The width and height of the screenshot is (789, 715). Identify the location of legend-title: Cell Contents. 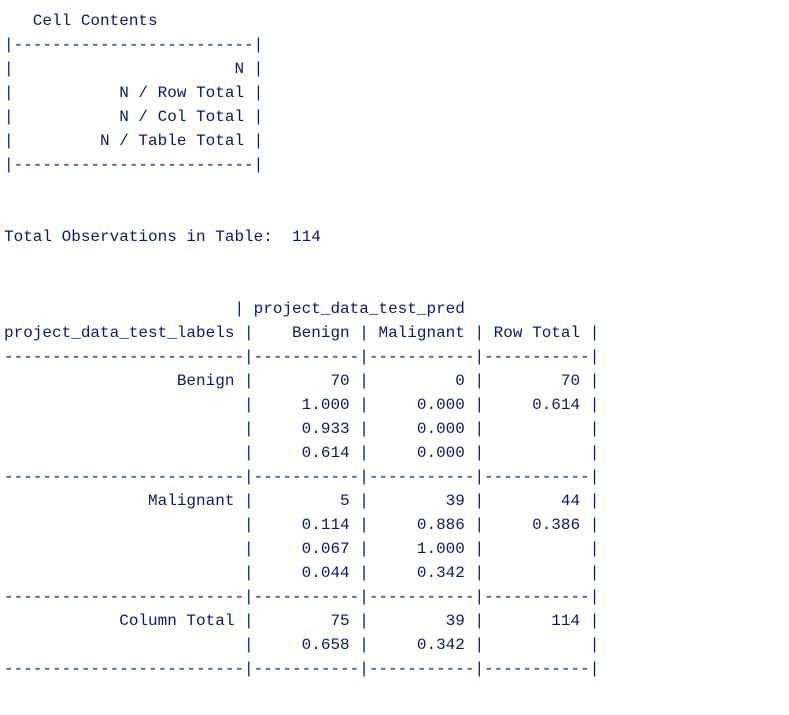
(81, 21).